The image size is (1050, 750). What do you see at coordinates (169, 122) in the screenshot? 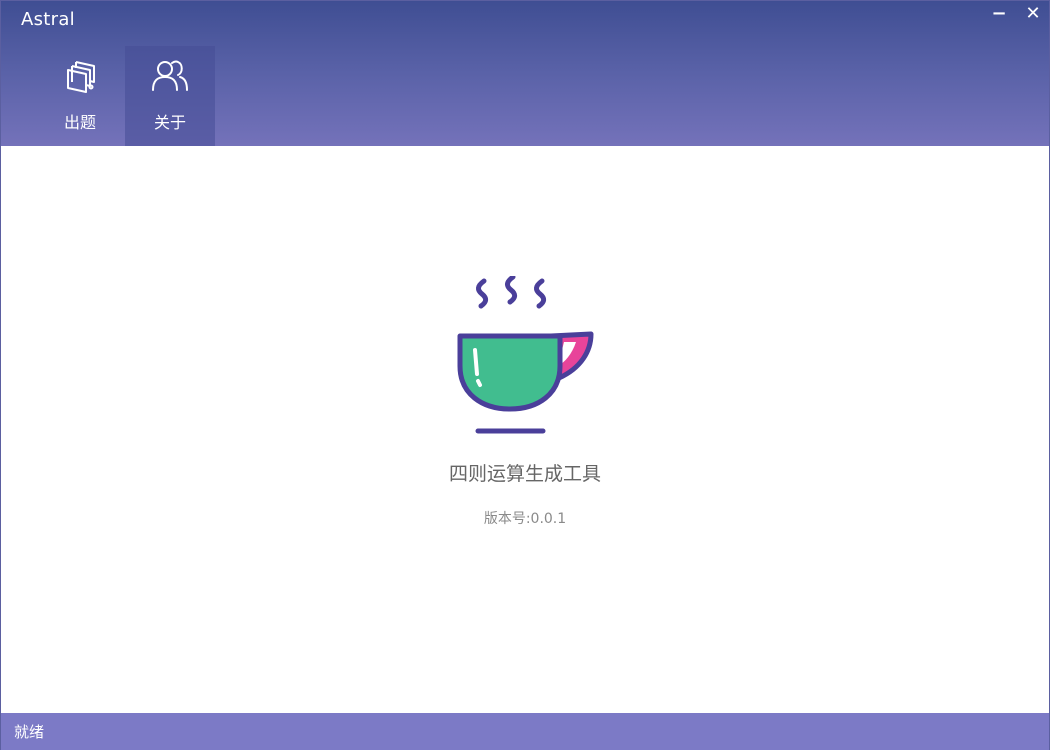
I see `nav-item-label: 关于` at bounding box center [169, 122].